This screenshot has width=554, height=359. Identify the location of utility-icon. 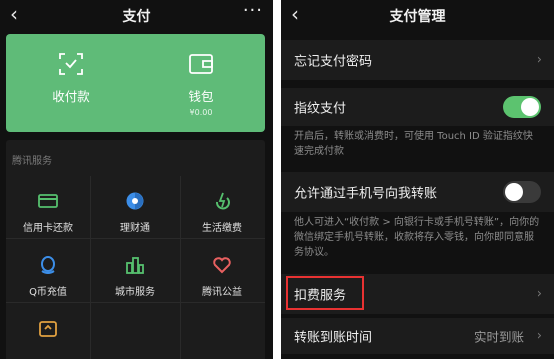
(223, 201).